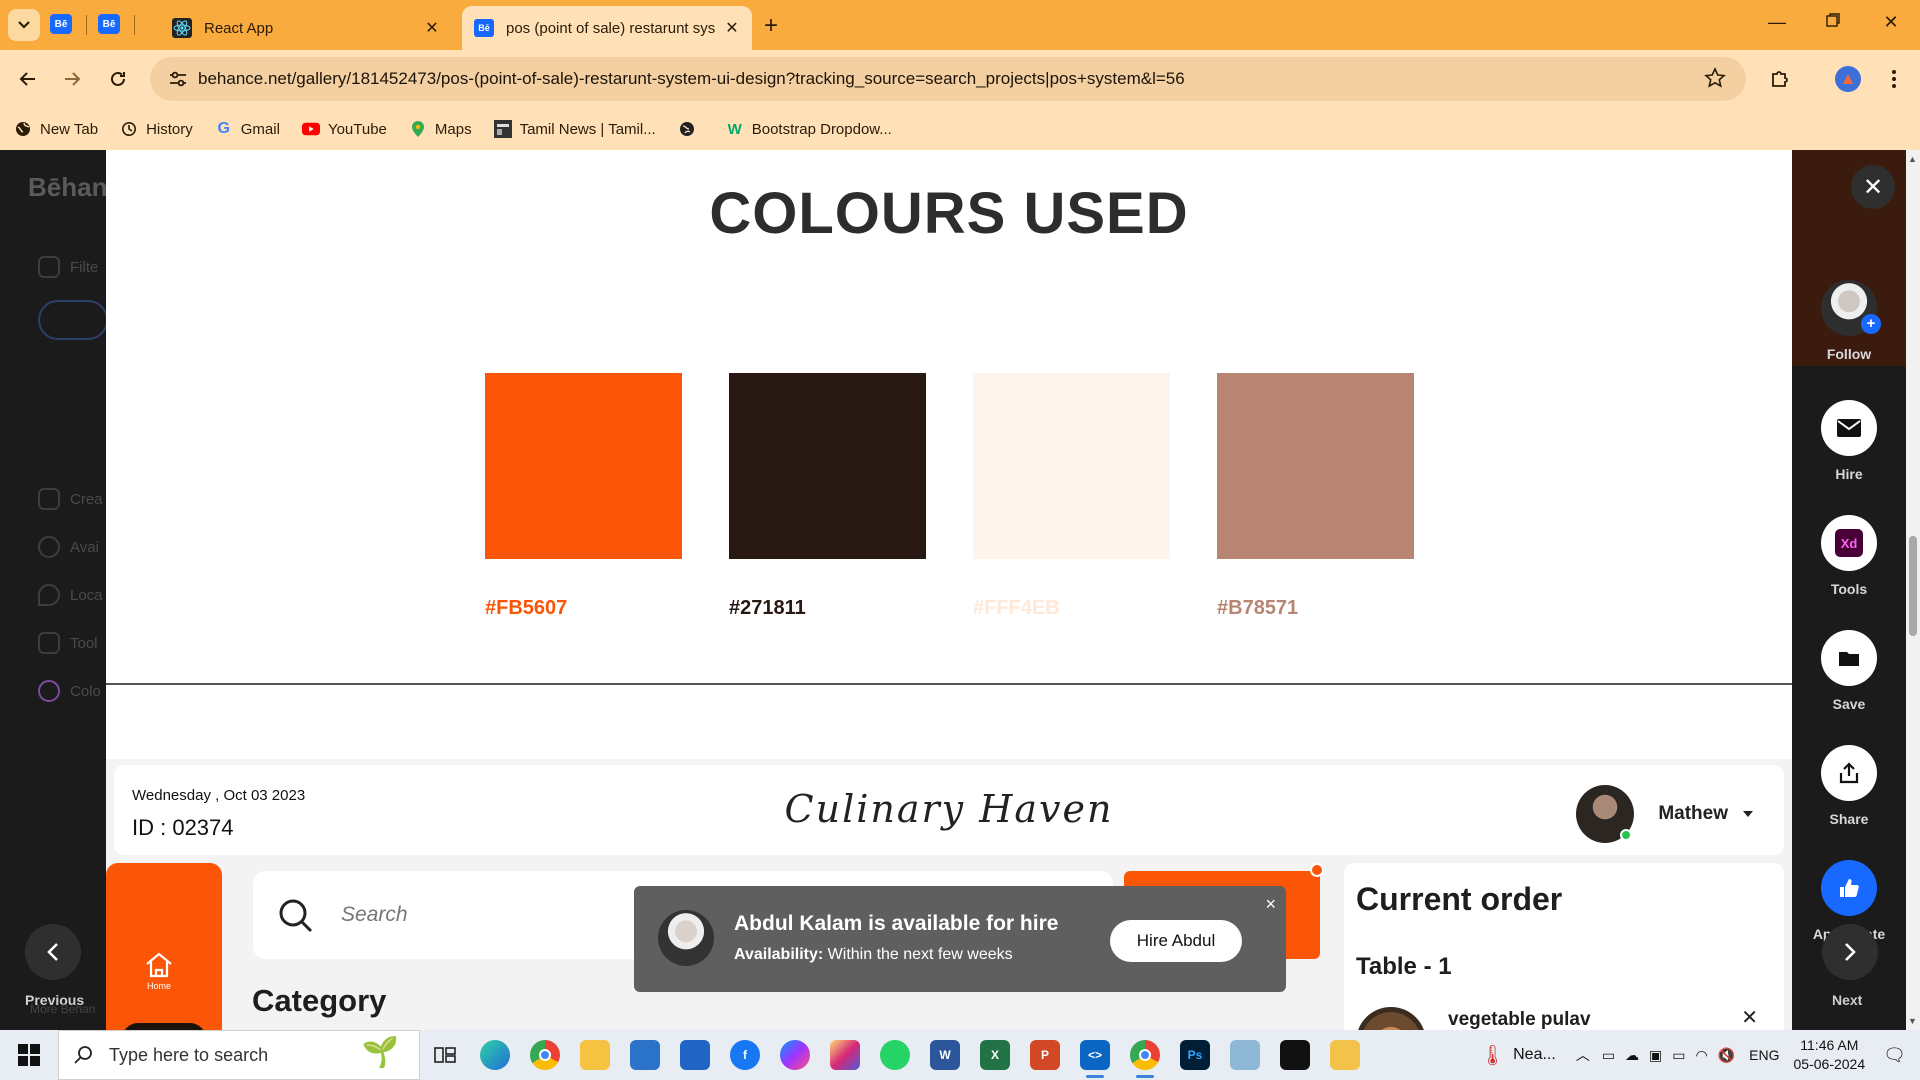 This screenshot has width=1920, height=1080. Describe the element at coordinates (1913, 586) in the screenshot. I see `scrollbar-thumb` at that location.